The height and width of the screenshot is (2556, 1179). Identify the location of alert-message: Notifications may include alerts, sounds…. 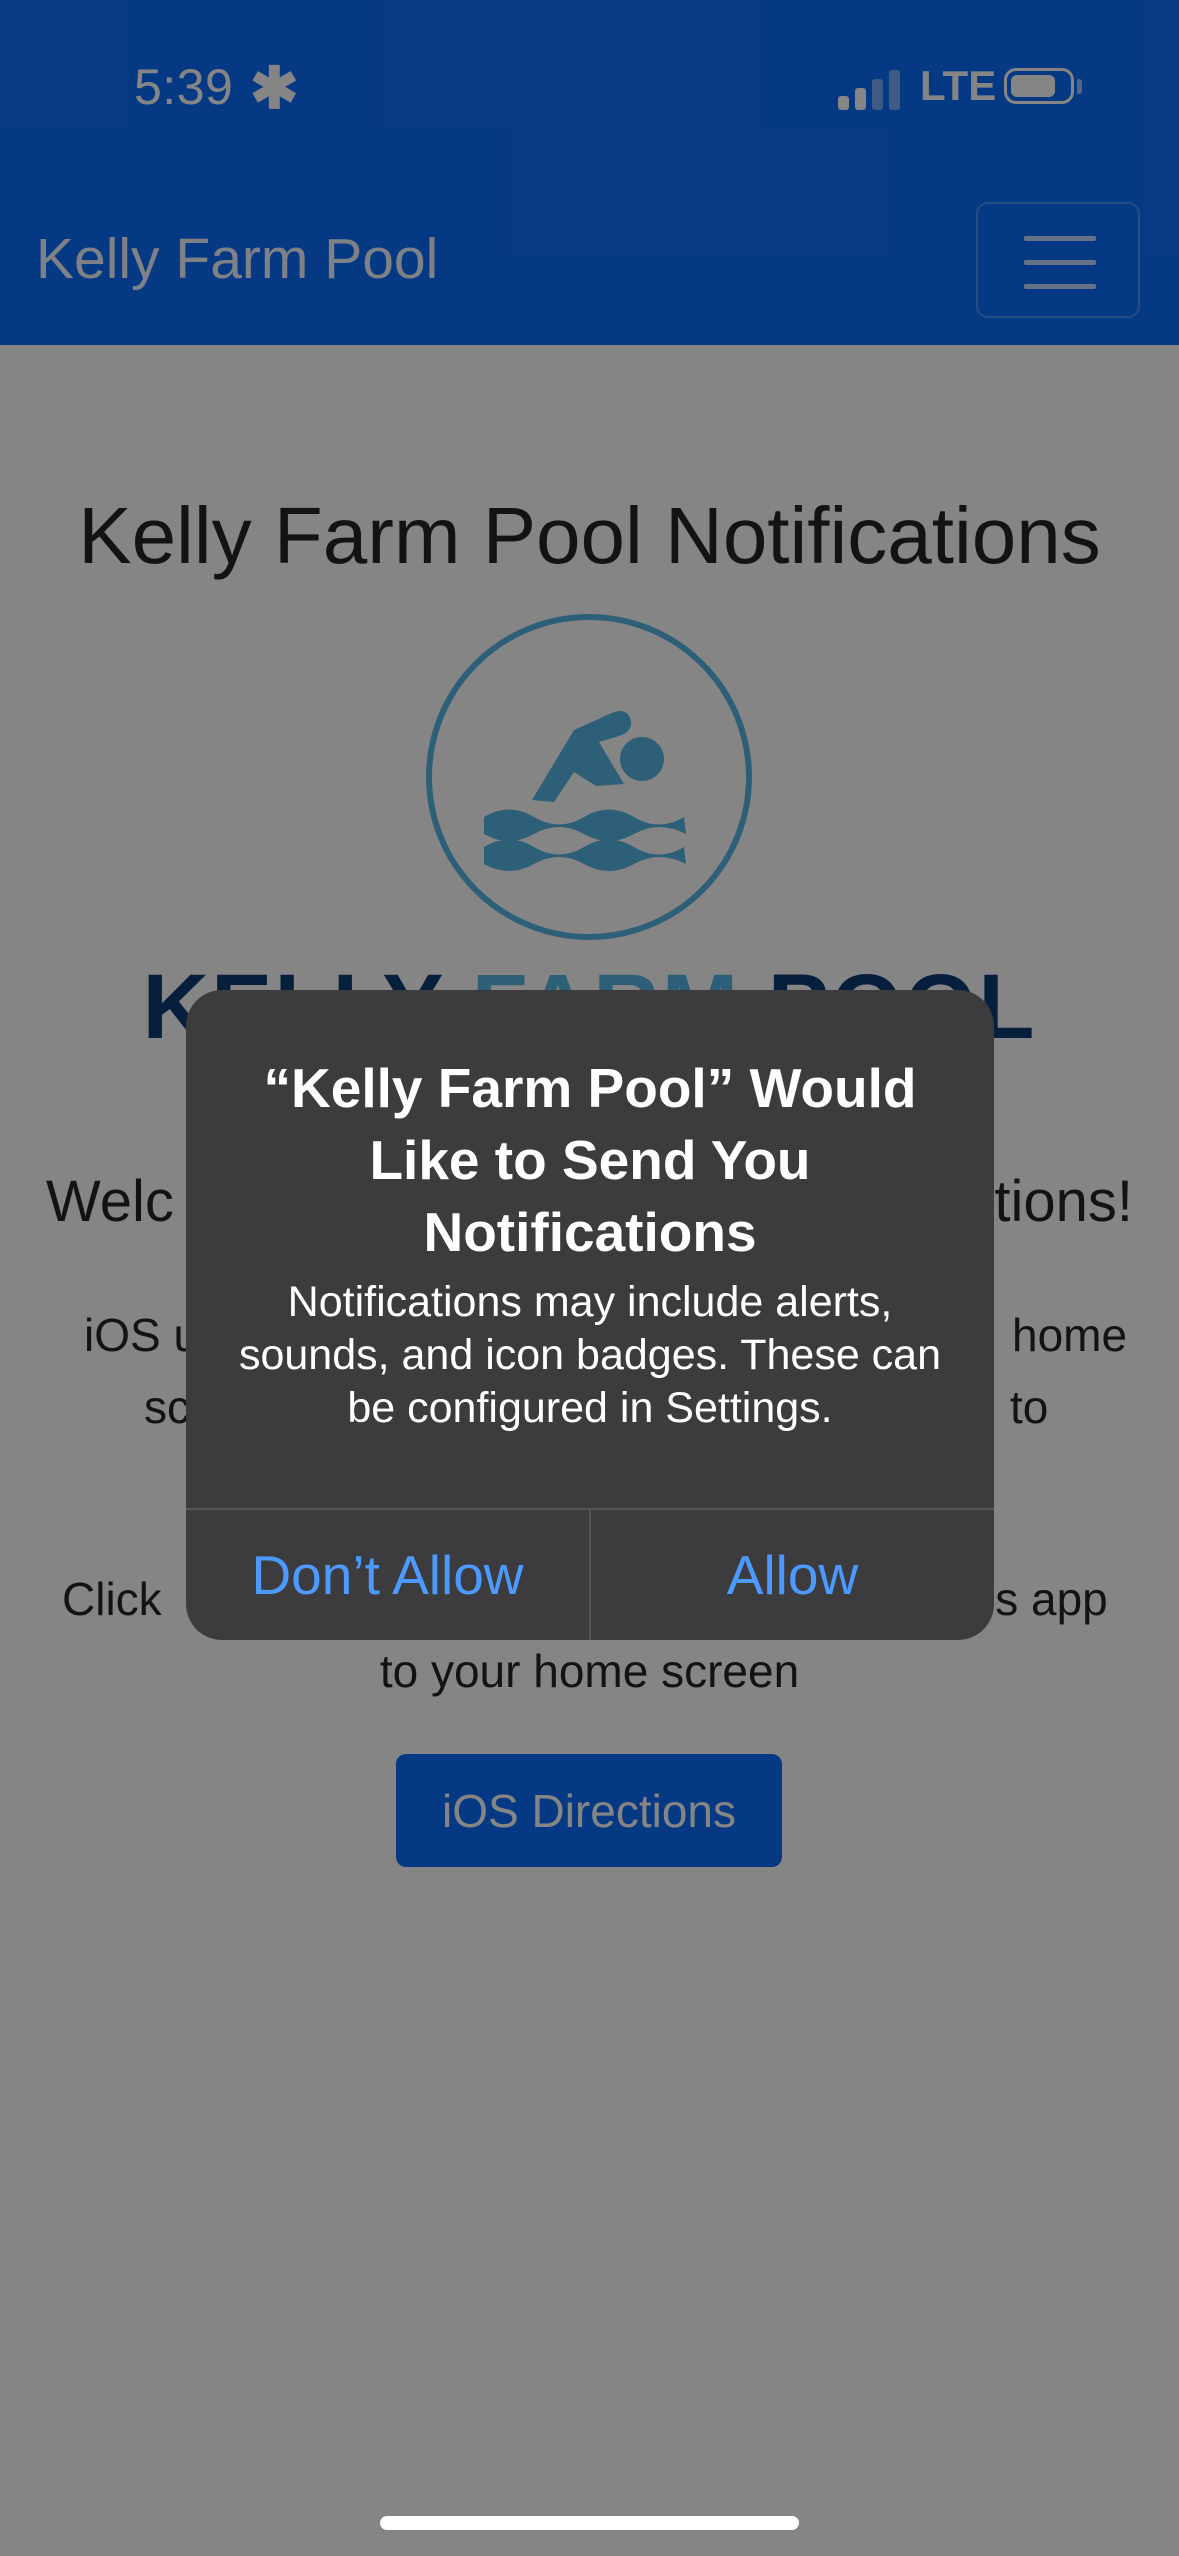
(590, 1355).